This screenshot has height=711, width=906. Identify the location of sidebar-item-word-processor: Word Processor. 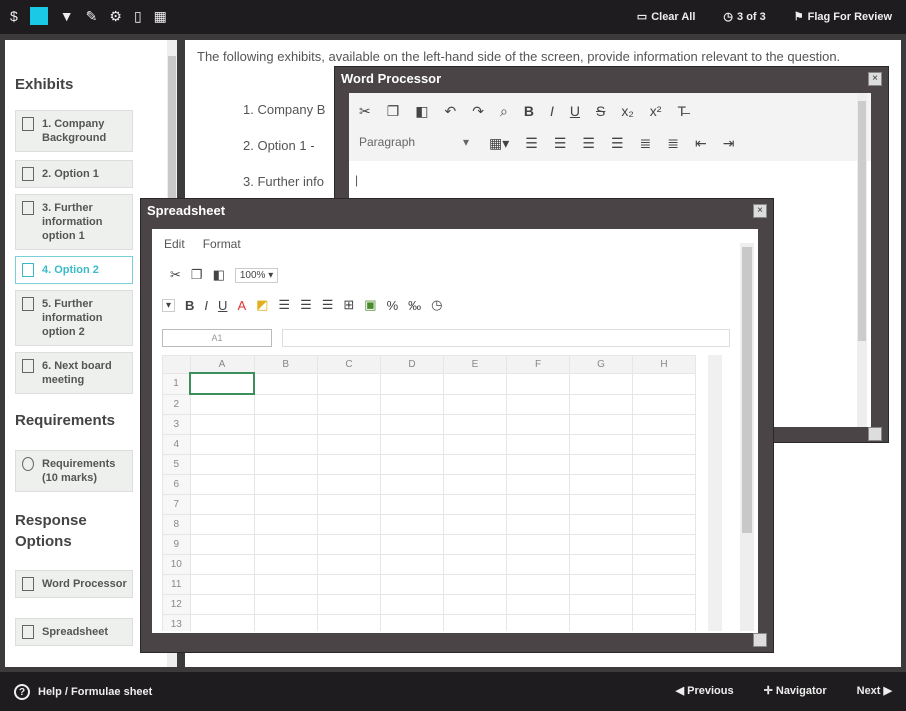
(74, 584).